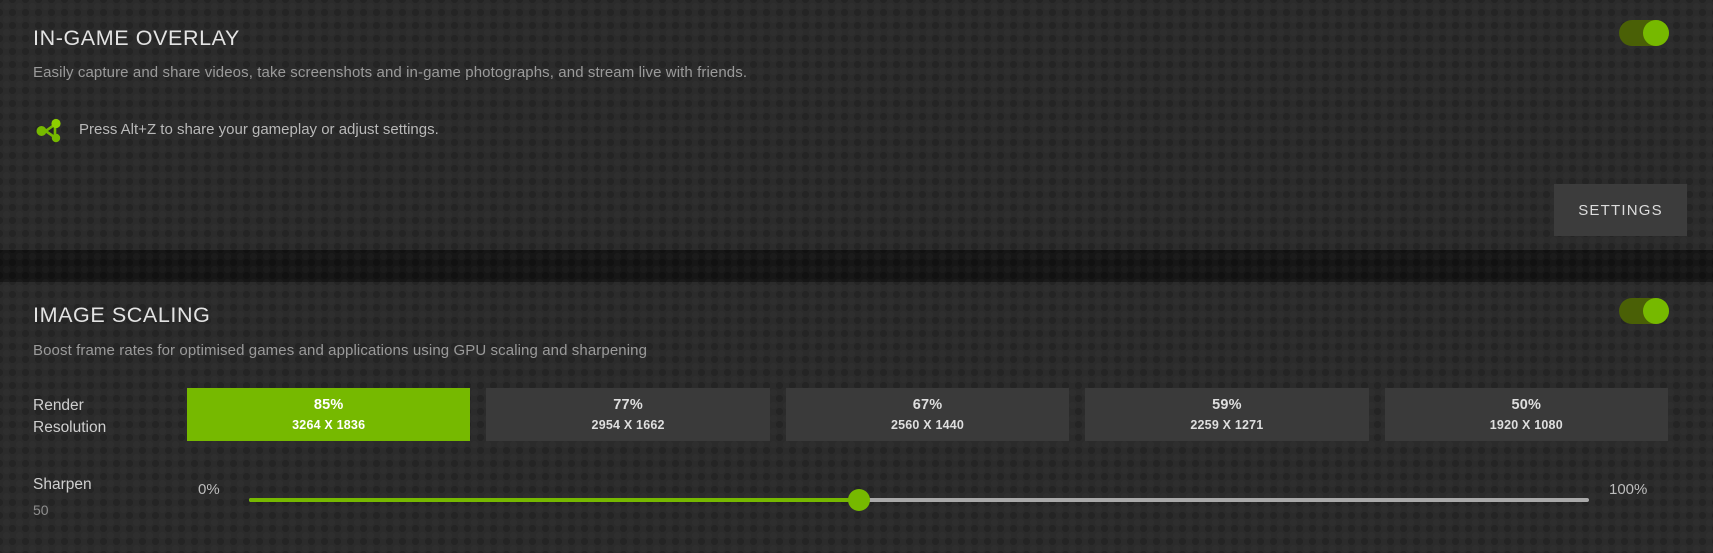  I want to click on render-resolution-option-2: 67% 2560 X 1440, so click(927, 414).